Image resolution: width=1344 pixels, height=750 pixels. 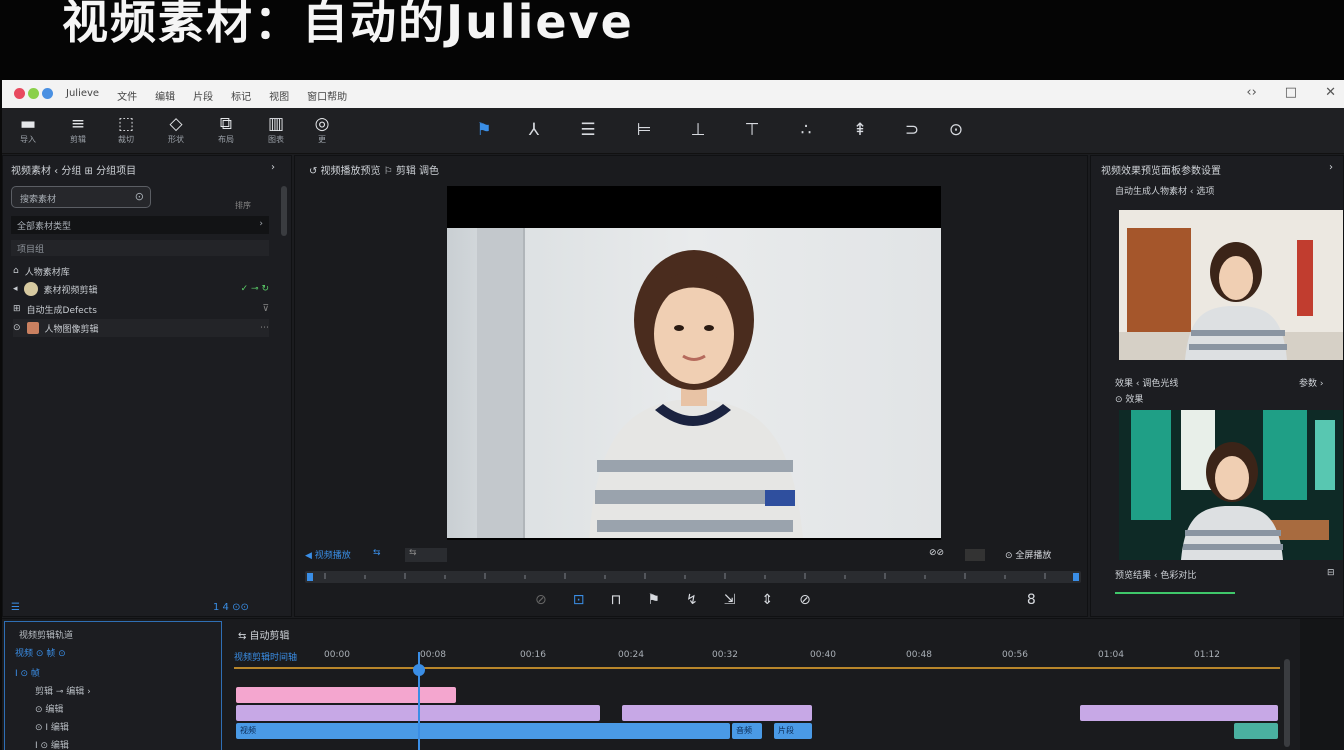 I want to click on bottom-tool-icon: ⊥, so click(x=698, y=130).